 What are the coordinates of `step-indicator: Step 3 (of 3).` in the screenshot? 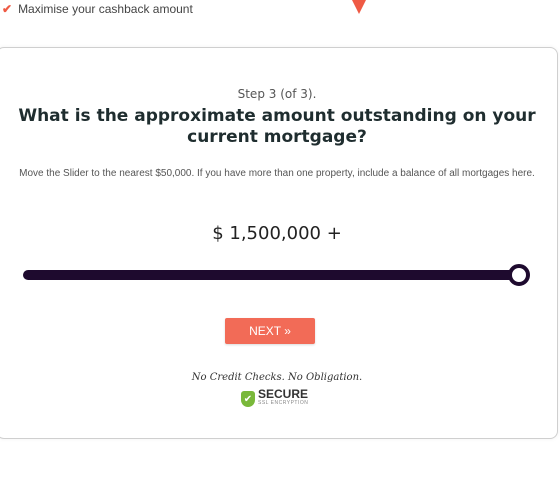 It's located at (277, 94).